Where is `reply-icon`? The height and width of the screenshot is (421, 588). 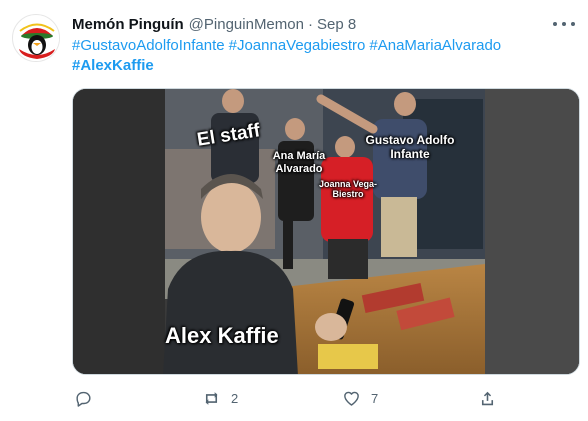
reply-icon is located at coordinates (83, 399).